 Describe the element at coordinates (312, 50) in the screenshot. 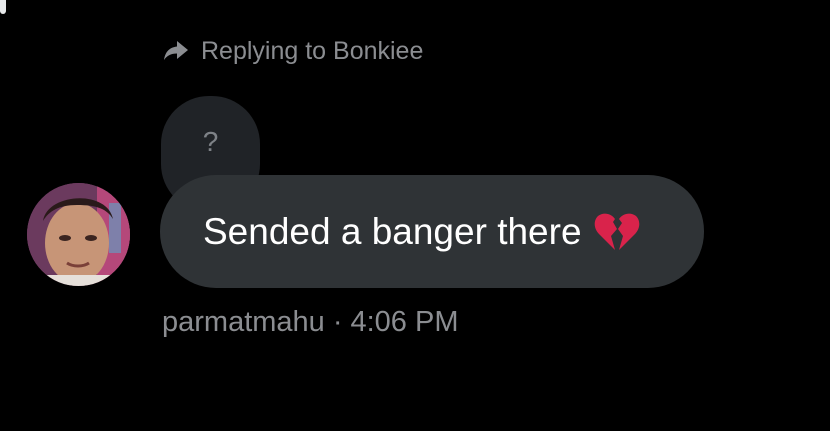

I see `reply-context-label: Replying to Bonkiee` at that location.